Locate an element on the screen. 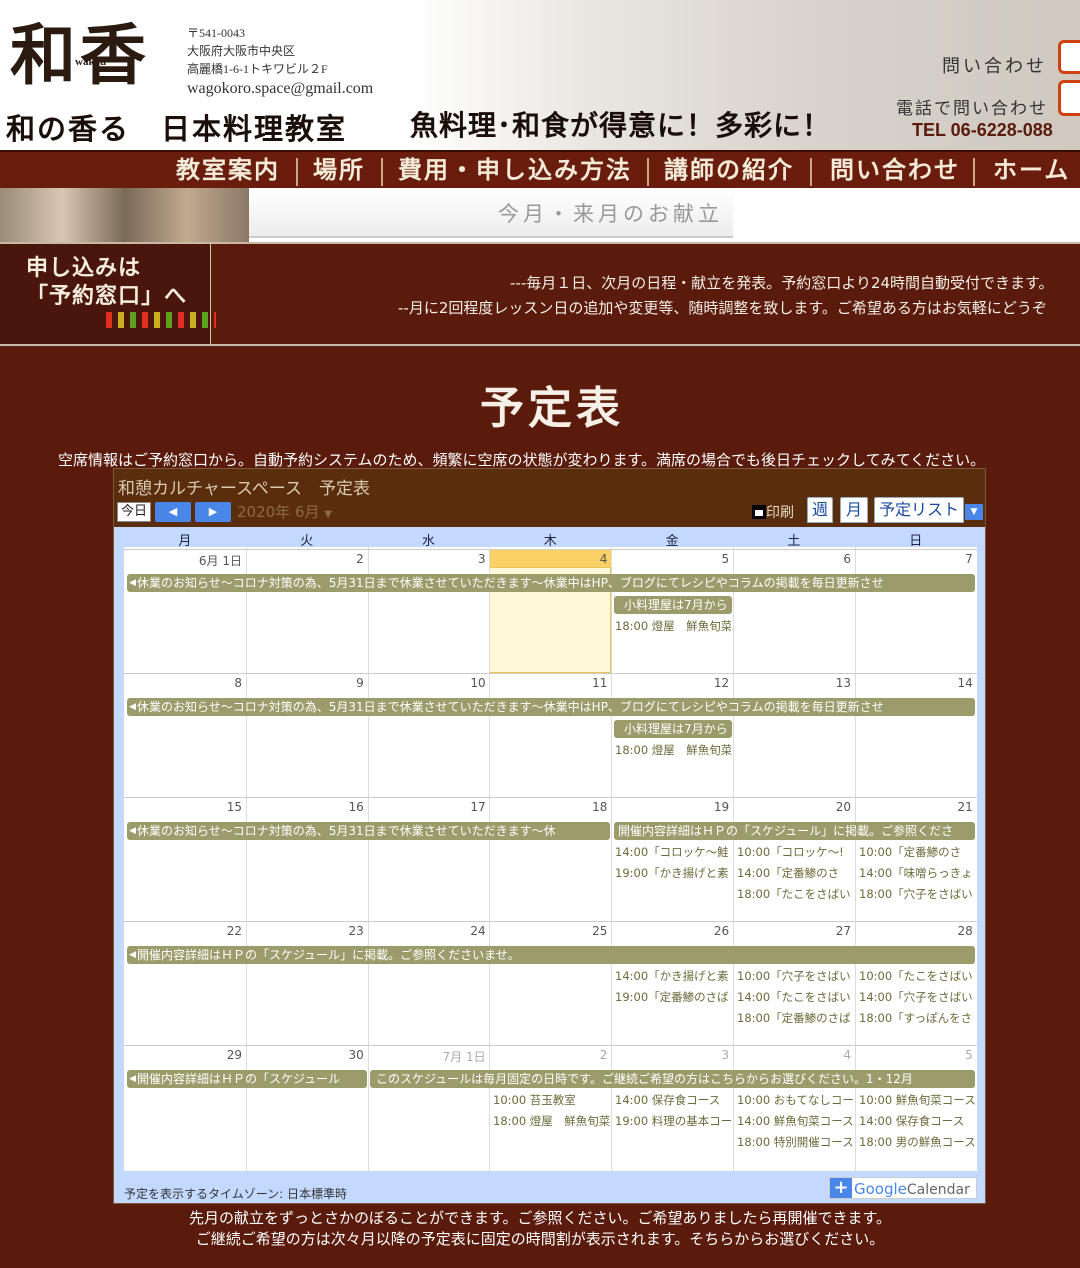 Image resolution: width=1080 pixels, height=1268 pixels. date-number: 7月 1日 is located at coordinates (427, 1056).